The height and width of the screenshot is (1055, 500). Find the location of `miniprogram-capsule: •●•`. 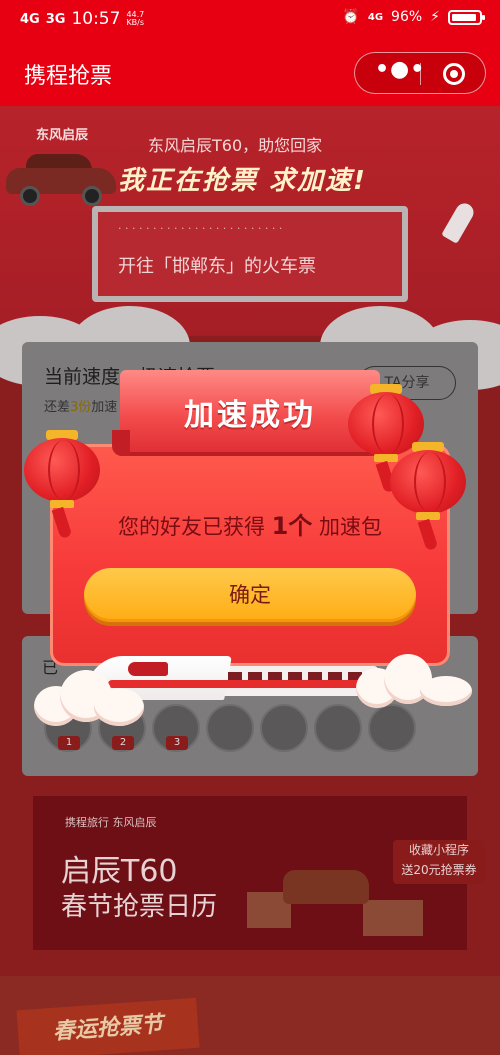

miniprogram-capsule: •●• is located at coordinates (420, 73).